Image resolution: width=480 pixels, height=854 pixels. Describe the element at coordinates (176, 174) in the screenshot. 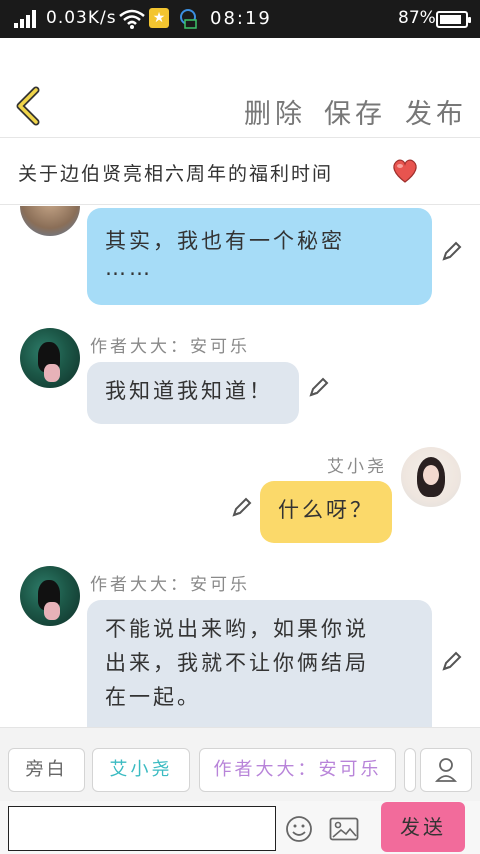

I see `story-title: 关于边伯贤亮相六周年的福利时间` at that location.